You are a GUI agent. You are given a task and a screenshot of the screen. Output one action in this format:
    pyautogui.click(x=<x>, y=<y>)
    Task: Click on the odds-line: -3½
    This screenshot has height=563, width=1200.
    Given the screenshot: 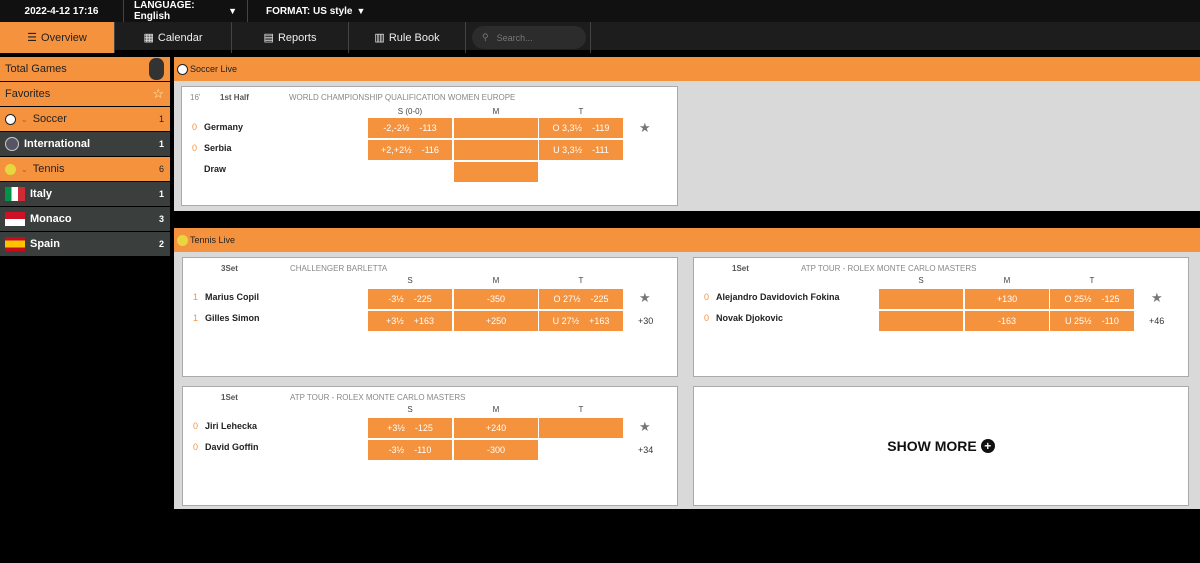 What is the action you would take?
    pyautogui.click(x=396, y=299)
    